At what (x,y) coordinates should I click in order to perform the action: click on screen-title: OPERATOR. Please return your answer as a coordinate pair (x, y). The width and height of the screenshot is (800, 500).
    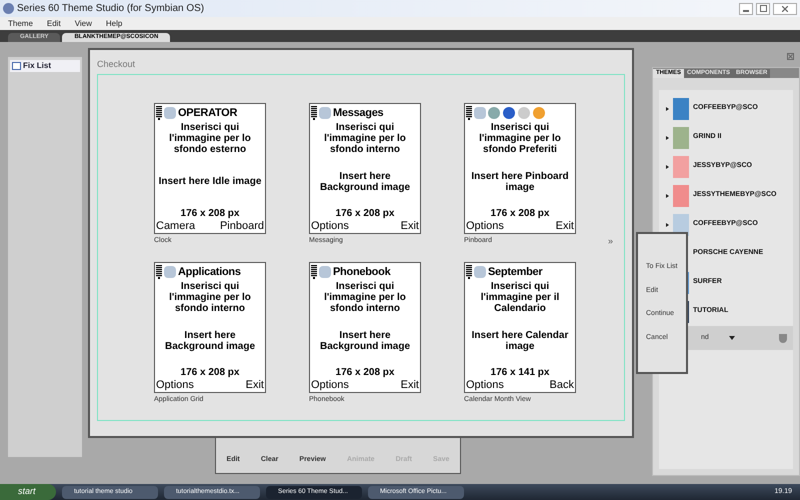
    Looking at the image, I should click on (208, 113).